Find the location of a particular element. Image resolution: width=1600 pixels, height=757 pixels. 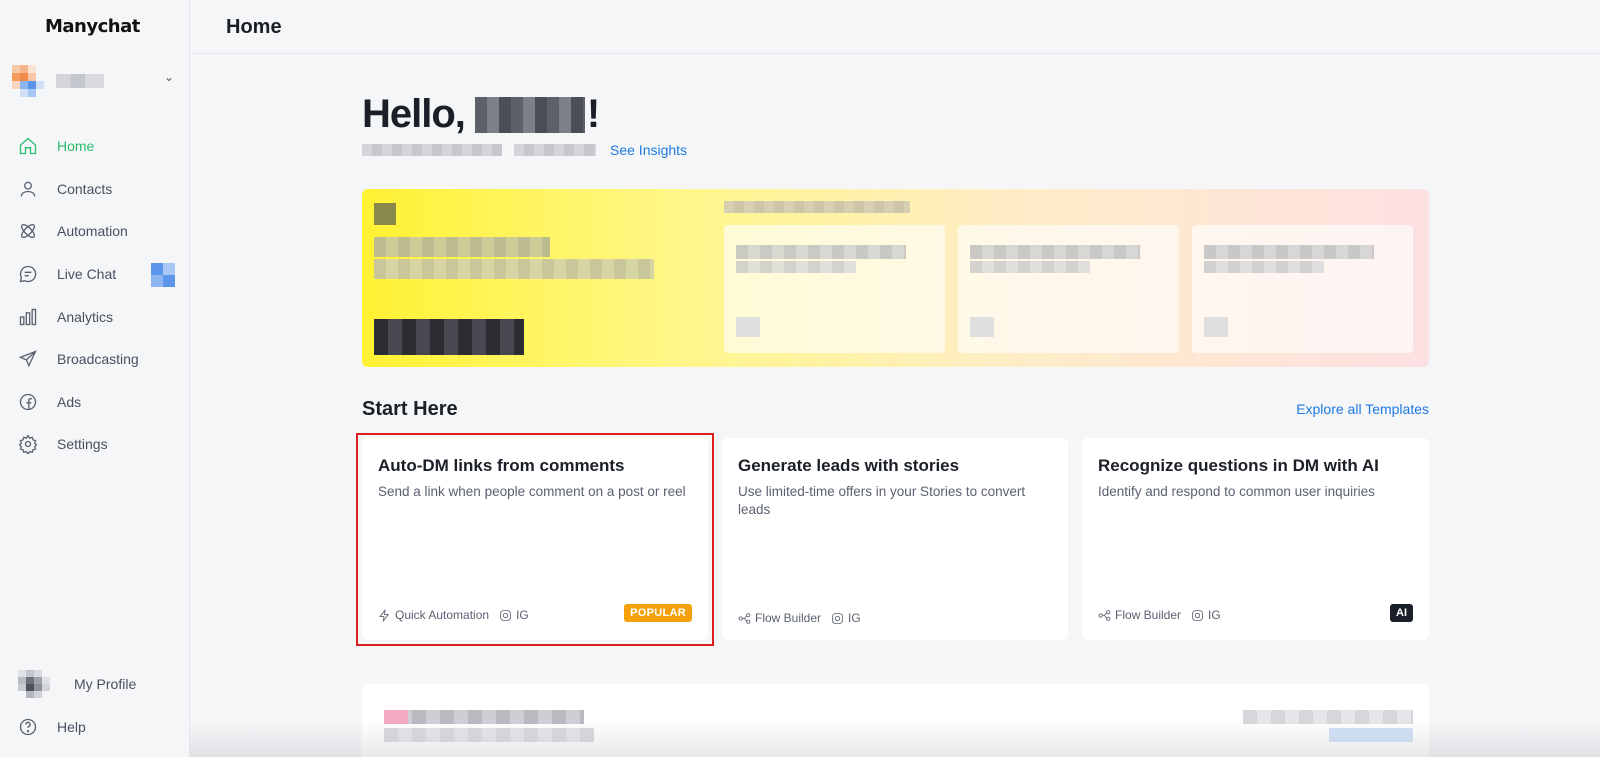

sidebar-item-label: Analytics is located at coordinates (85, 316).